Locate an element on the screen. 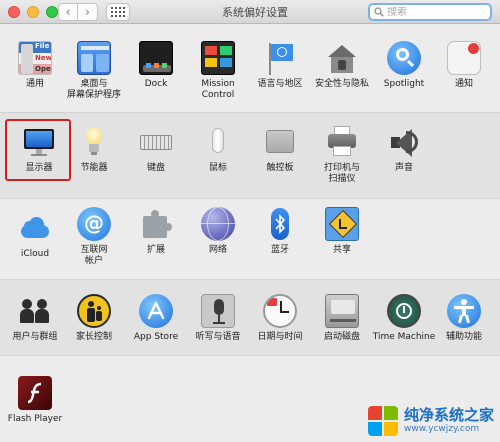 The width and height of the screenshot is (500, 442). pref-label: 共享 is located at coordinates (341, 250).